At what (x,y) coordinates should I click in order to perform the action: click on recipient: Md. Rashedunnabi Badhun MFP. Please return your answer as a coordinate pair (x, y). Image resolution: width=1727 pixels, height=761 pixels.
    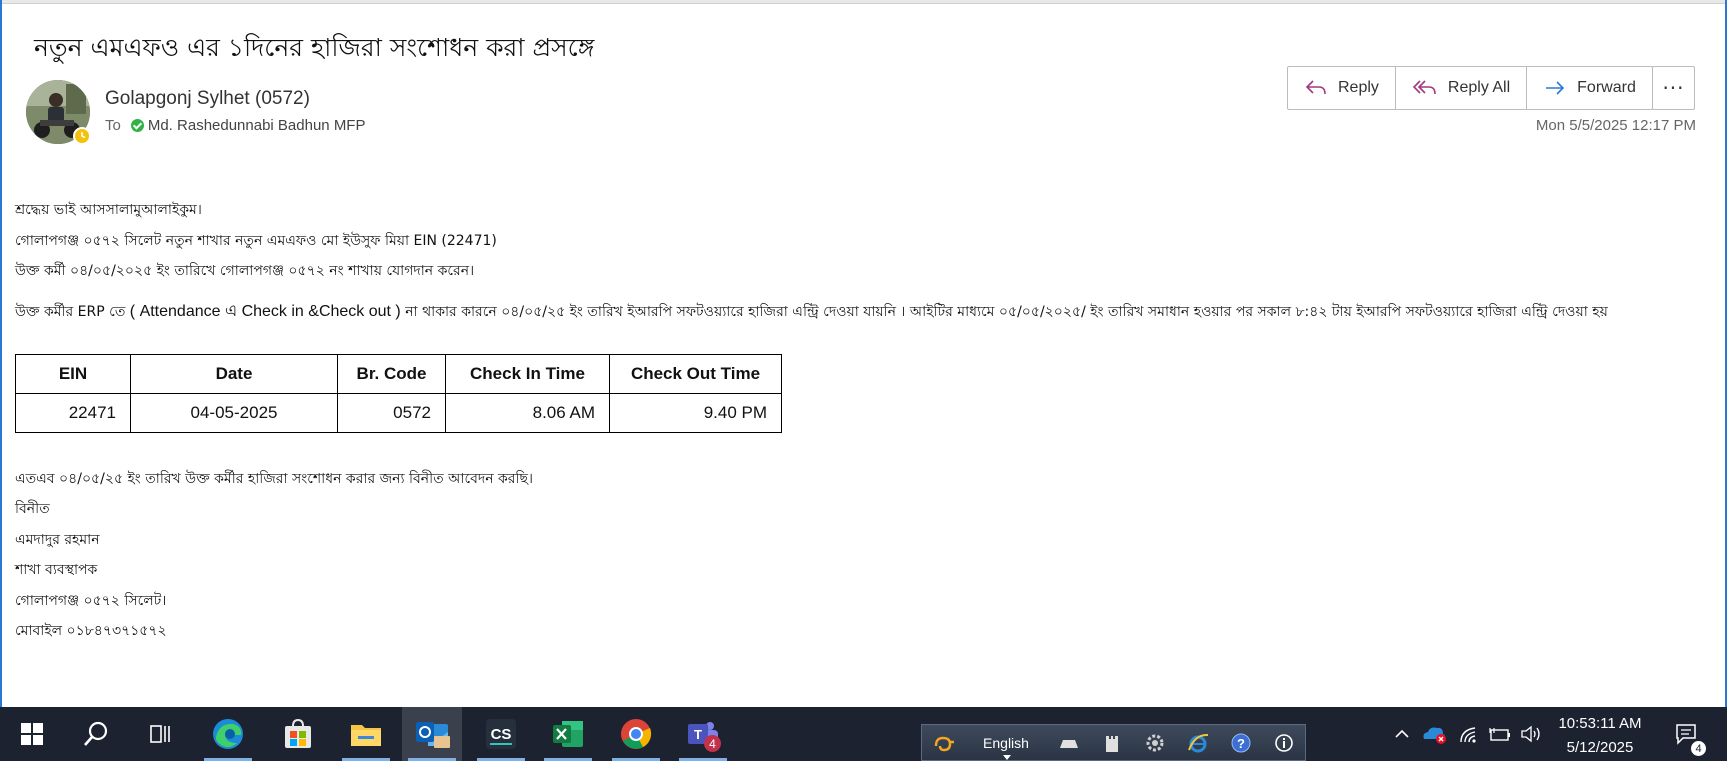
    Looking at the image, I should click on (248, 125).